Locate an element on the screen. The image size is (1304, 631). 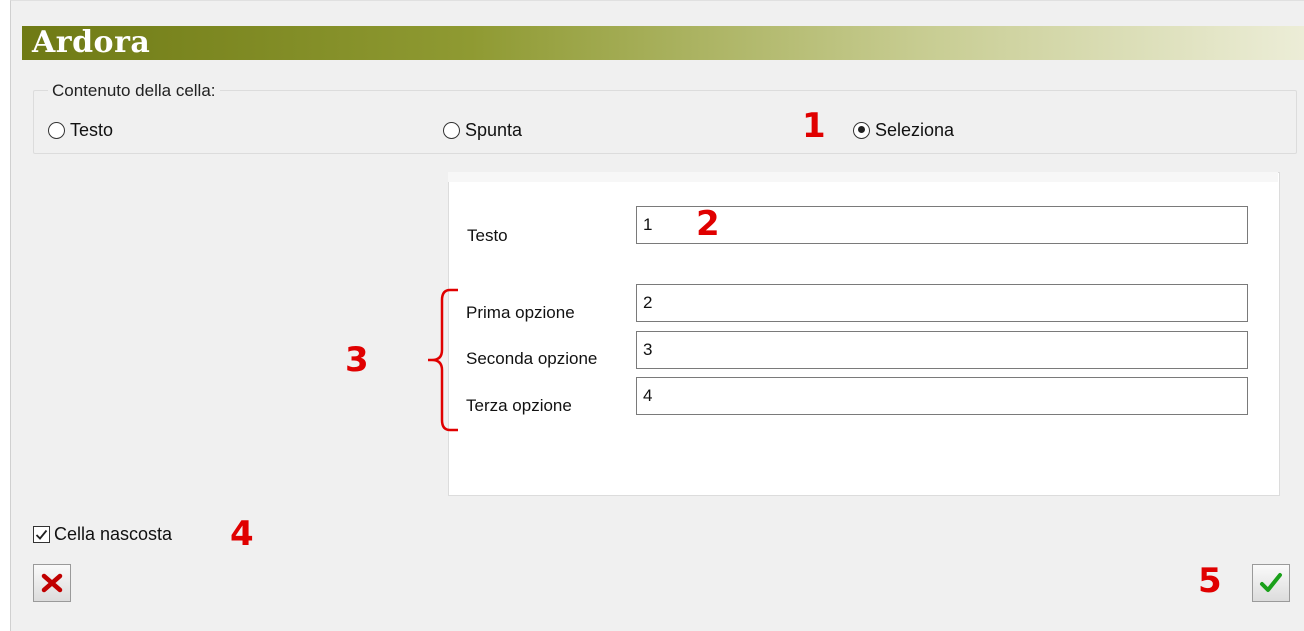
option1-field is located at coordinates (942, 303).